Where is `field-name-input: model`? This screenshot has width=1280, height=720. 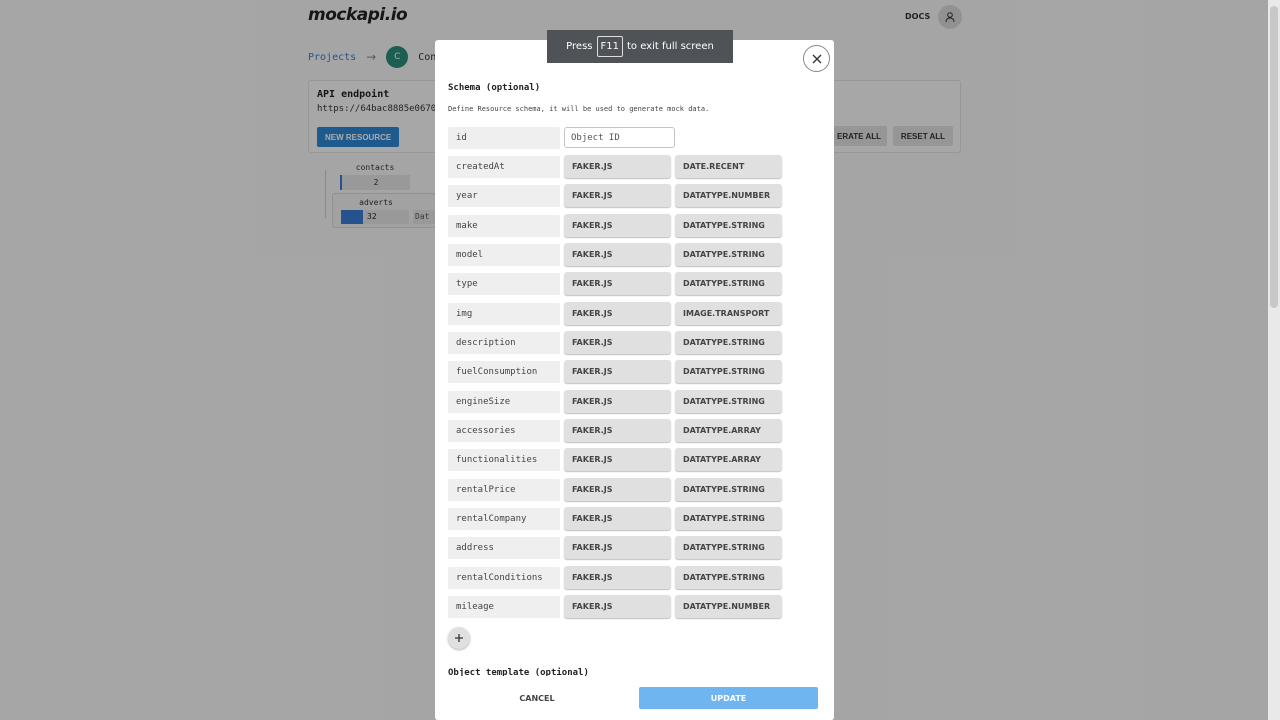 field-name-input: model is located at coordinates (504, 255).